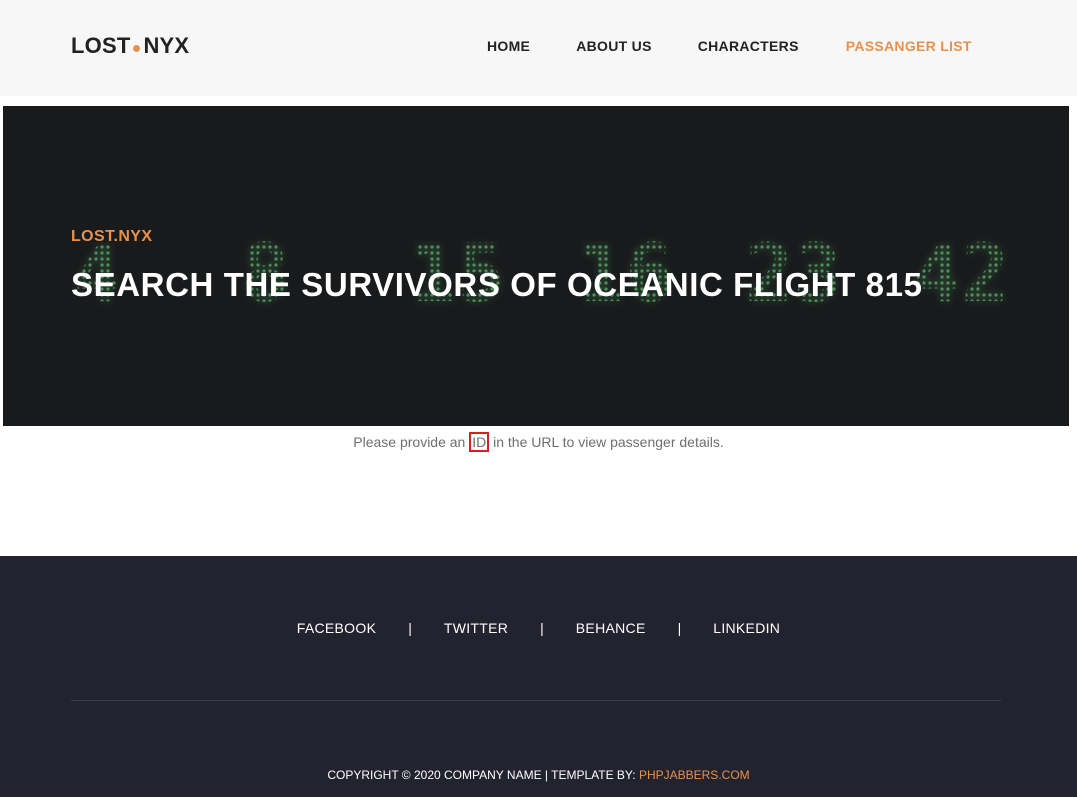 This screenshot has height=797, width=1077. What do you see at coordinates (411, 442) in the screenshot?
I see `message-text-before: Please provide an` at bounding box center [411, 442].